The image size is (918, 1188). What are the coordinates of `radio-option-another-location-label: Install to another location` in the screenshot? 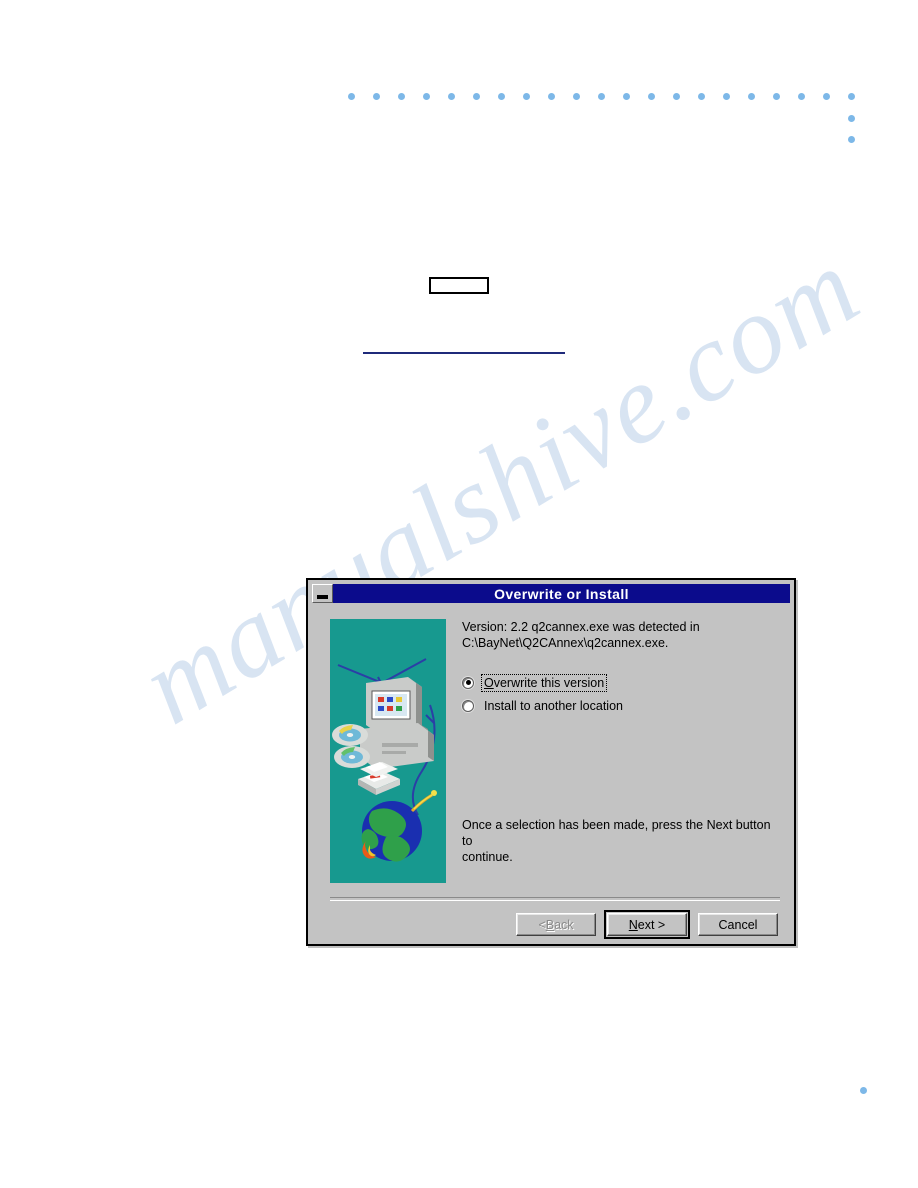 It's located at (553, 705).